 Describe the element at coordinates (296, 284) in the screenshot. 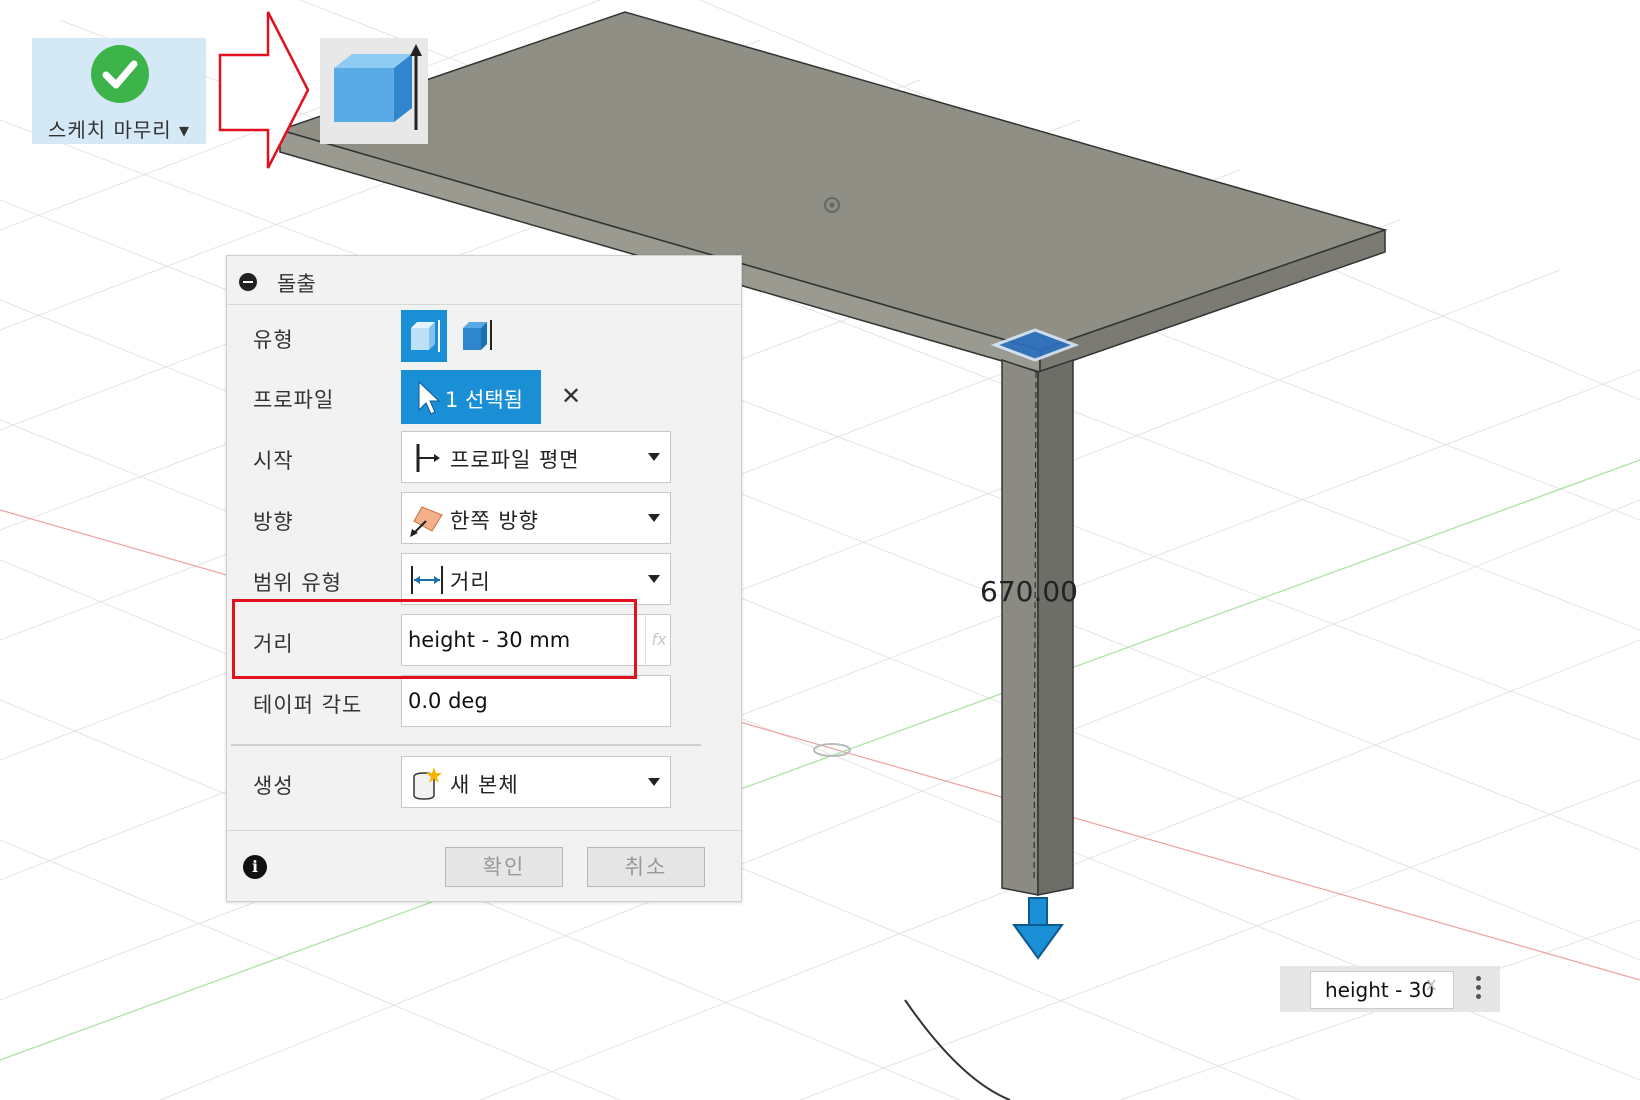

I see `dialog-title: 돌출` at that location.